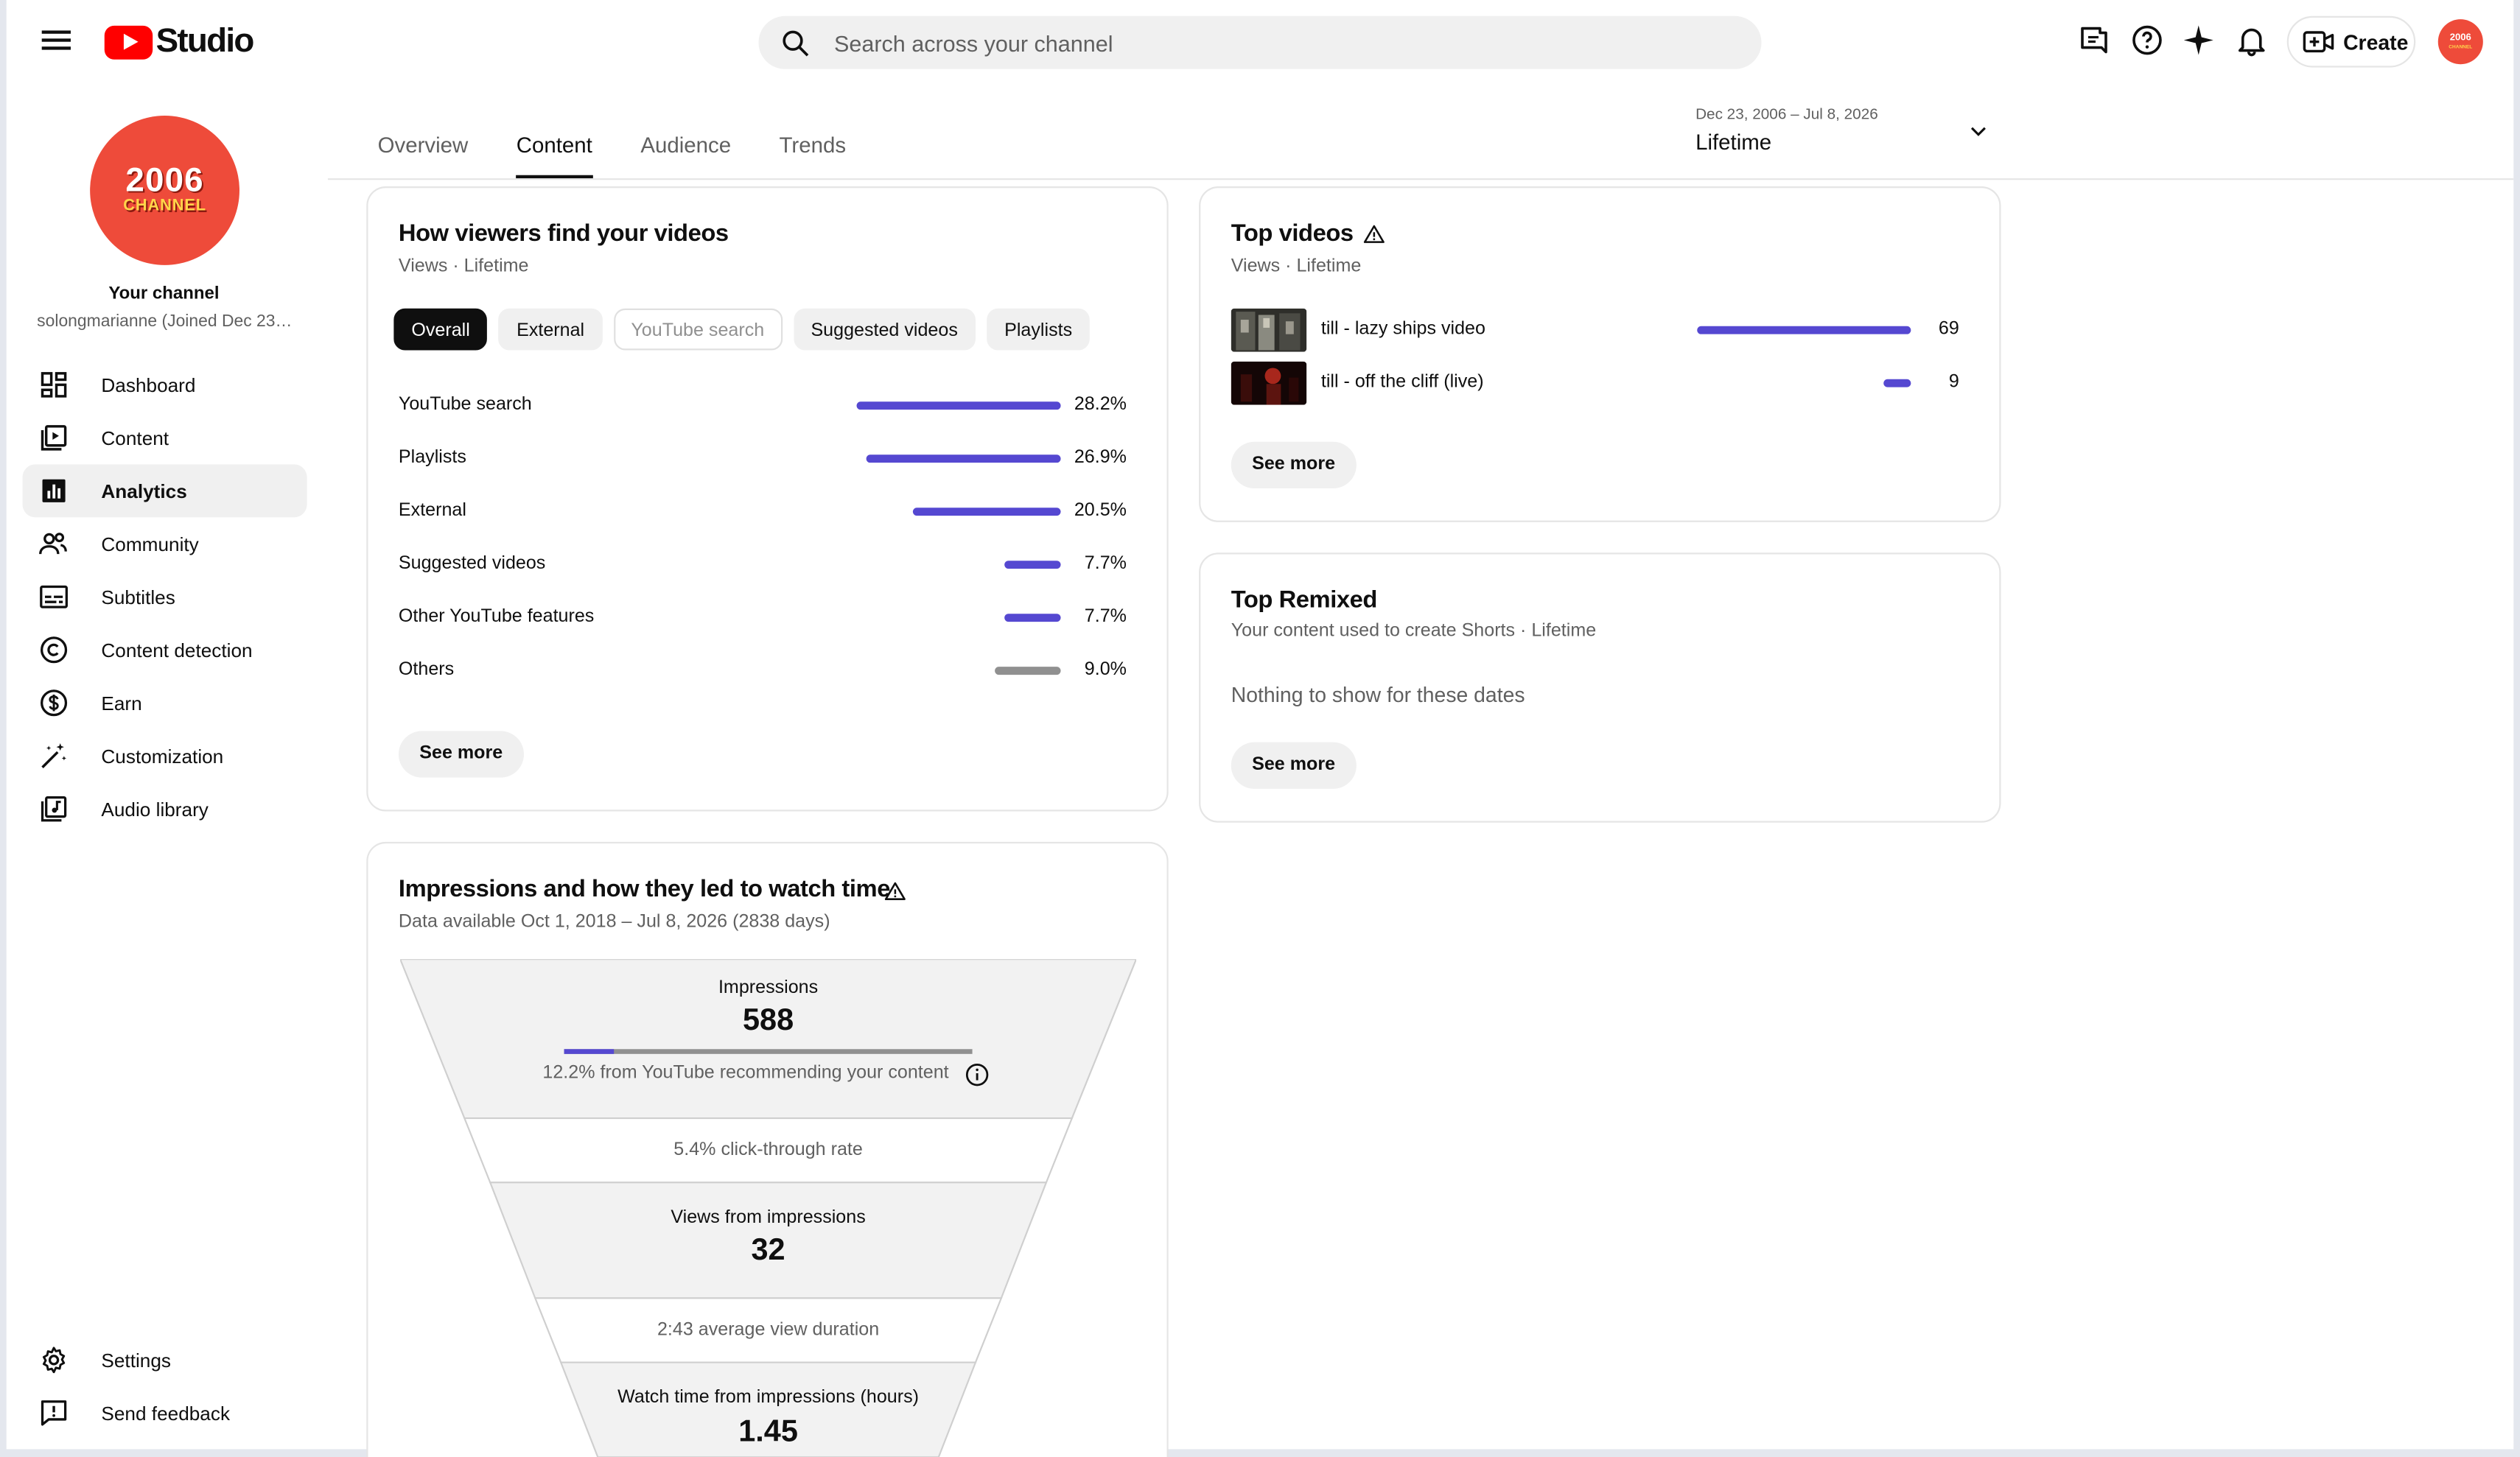 The height and width of the screenshot is (1457, 2520). Describe the element at coordinates (551, 330) in the screenshot. I see `chip-external: External` at that location.